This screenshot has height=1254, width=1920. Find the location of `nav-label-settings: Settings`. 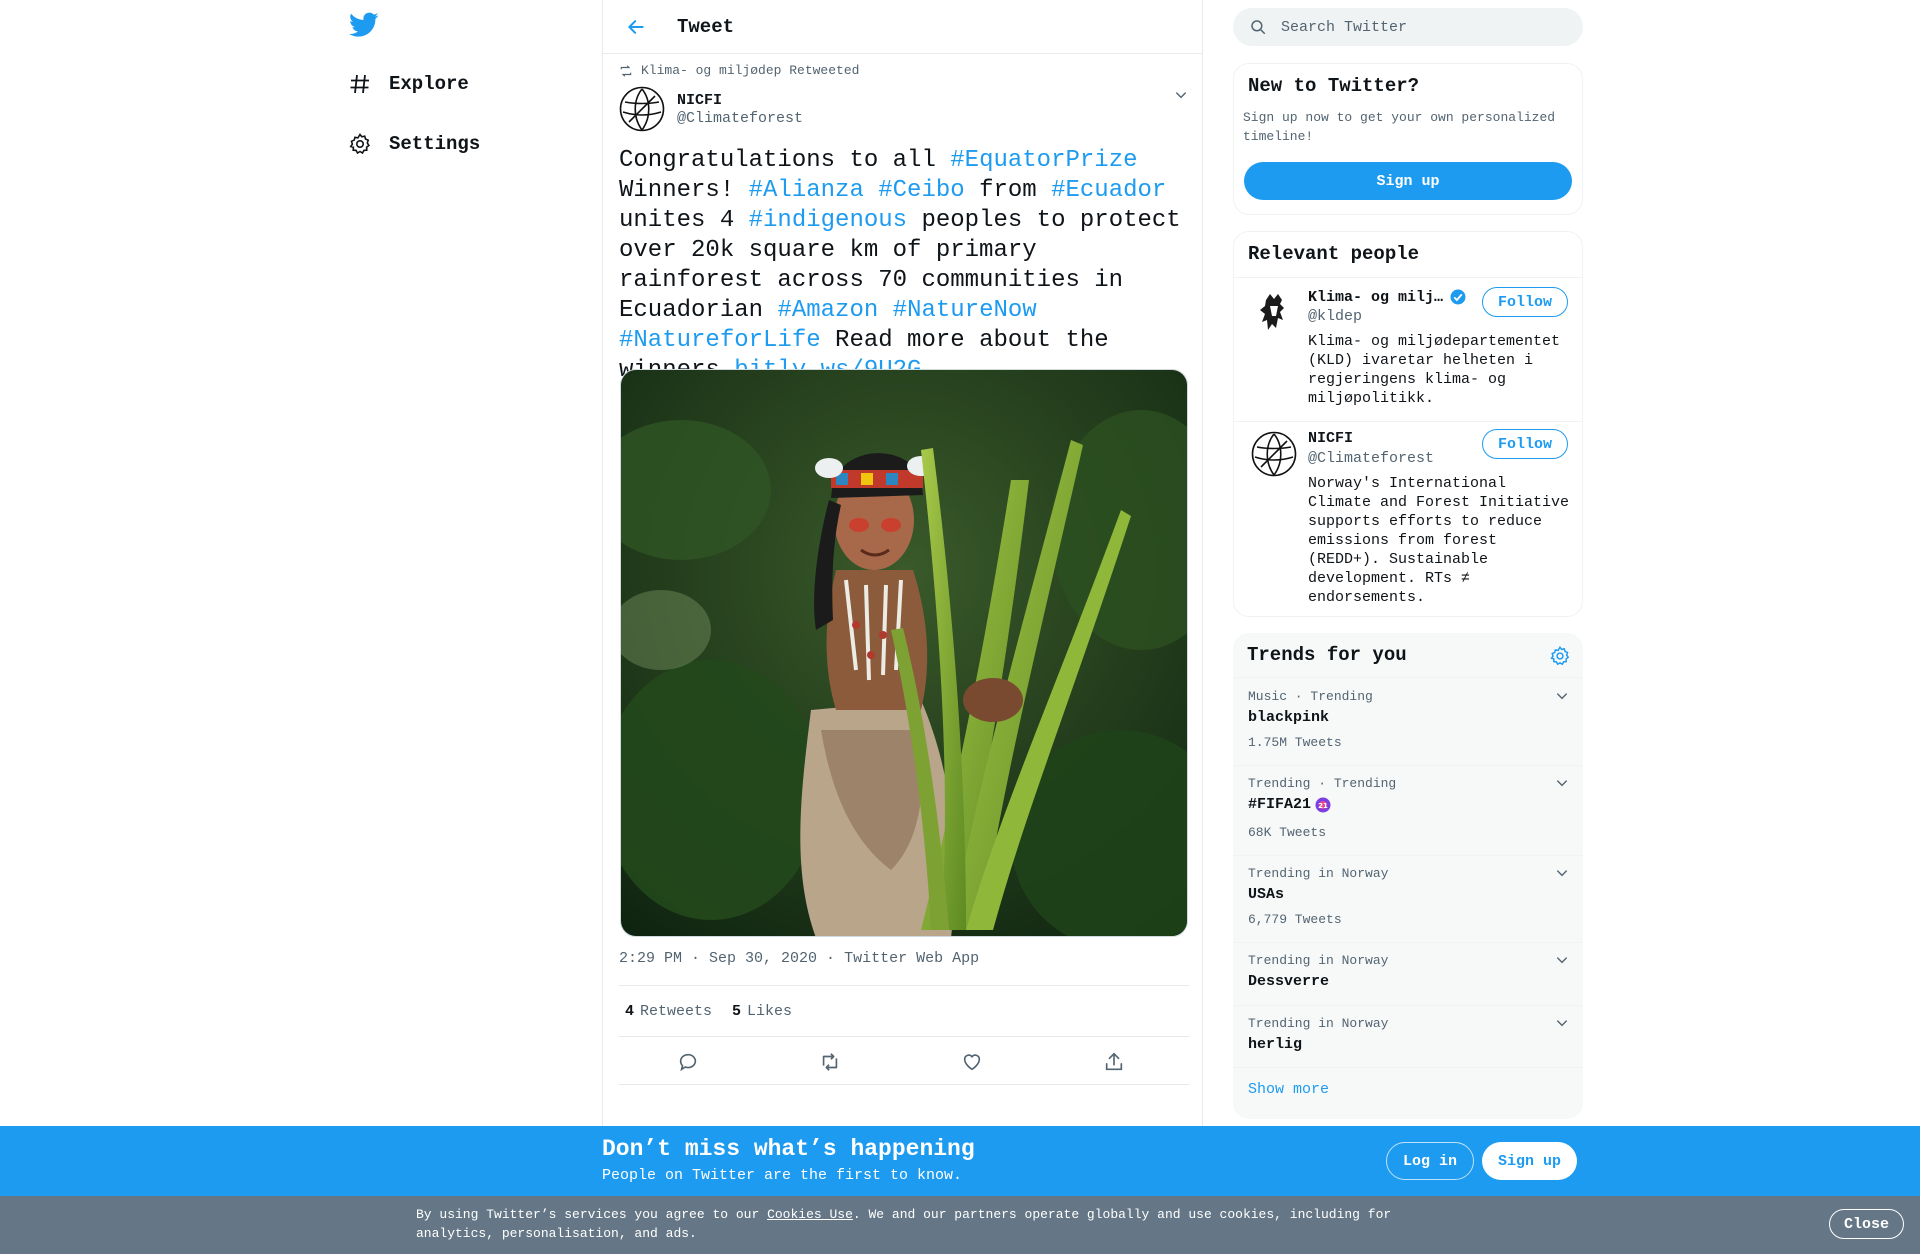

nav-label-settings: Settings is located at coordinates (435, 144).